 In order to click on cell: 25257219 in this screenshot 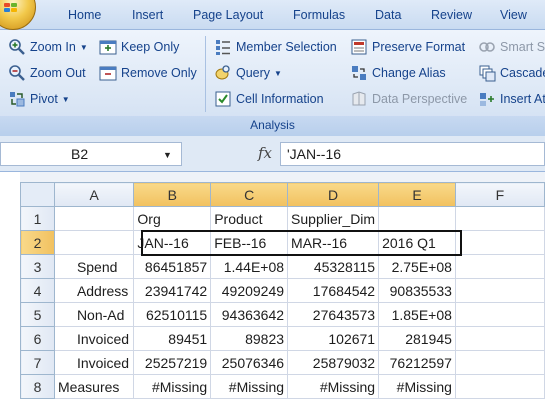, I will do `click(172, 362)`.